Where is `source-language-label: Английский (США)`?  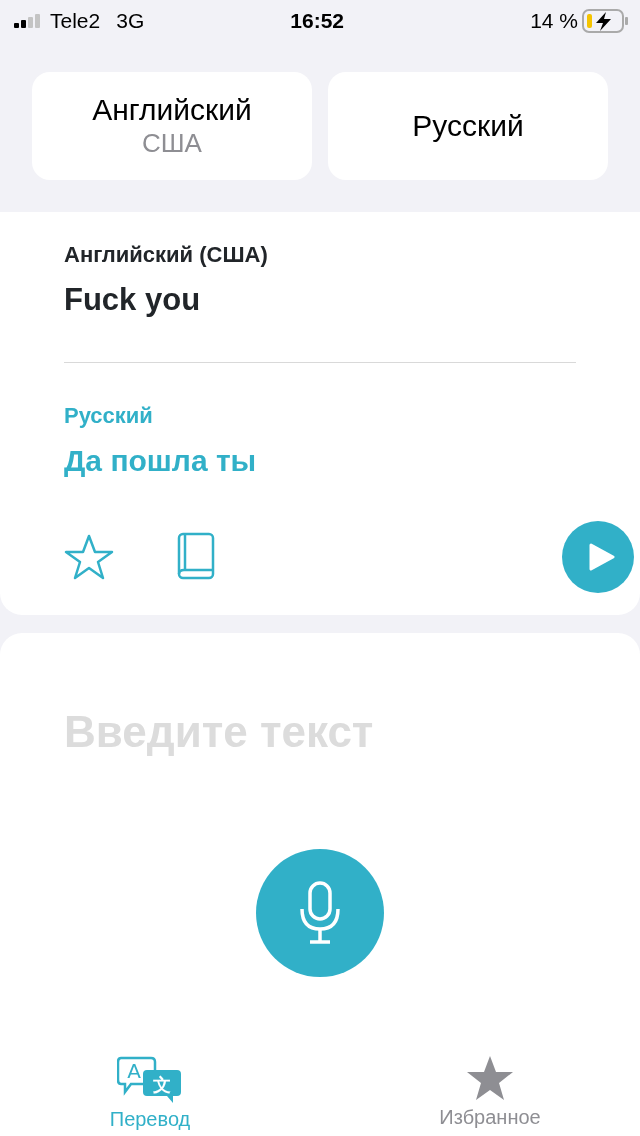
source-language-label: Английский (США) is located at coordinates (166, 255).